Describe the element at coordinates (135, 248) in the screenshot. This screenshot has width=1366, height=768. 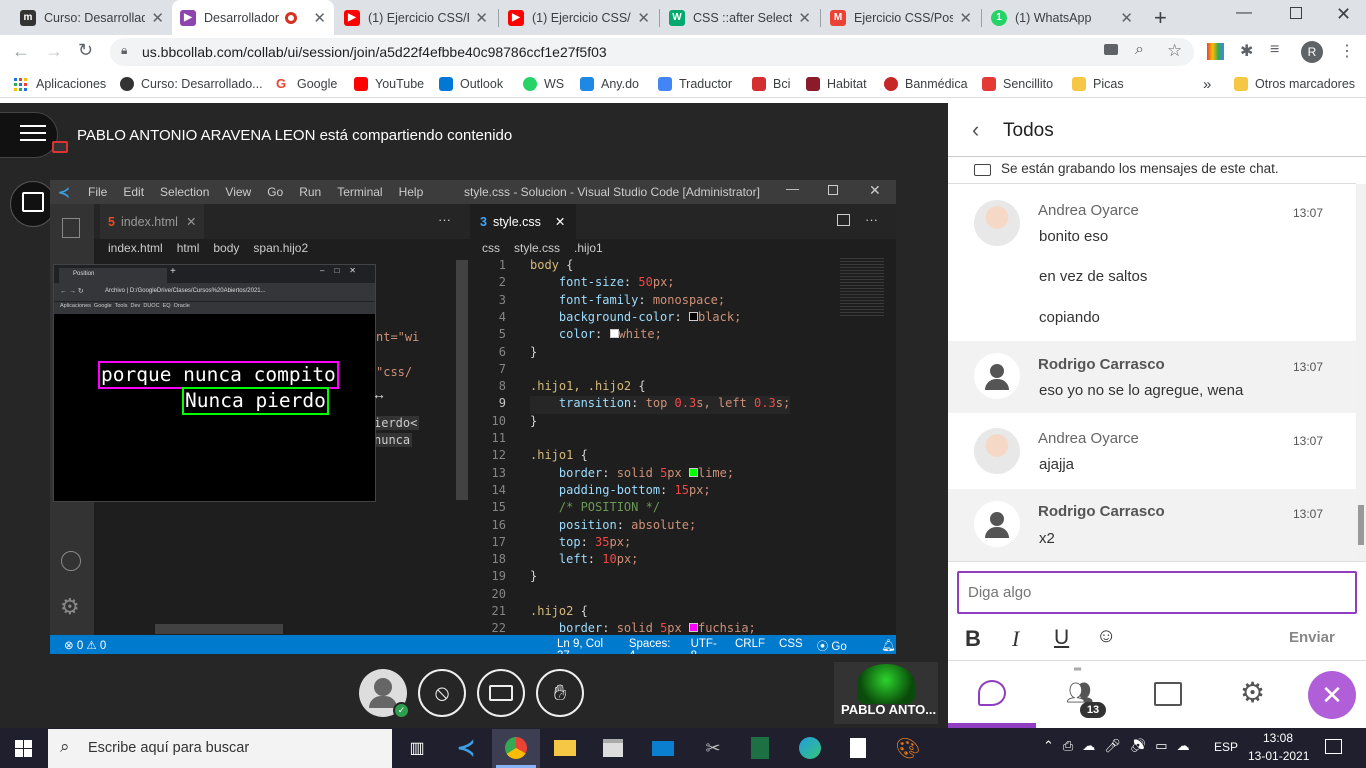
I see `breadcrumb-item: index.html` at that location.